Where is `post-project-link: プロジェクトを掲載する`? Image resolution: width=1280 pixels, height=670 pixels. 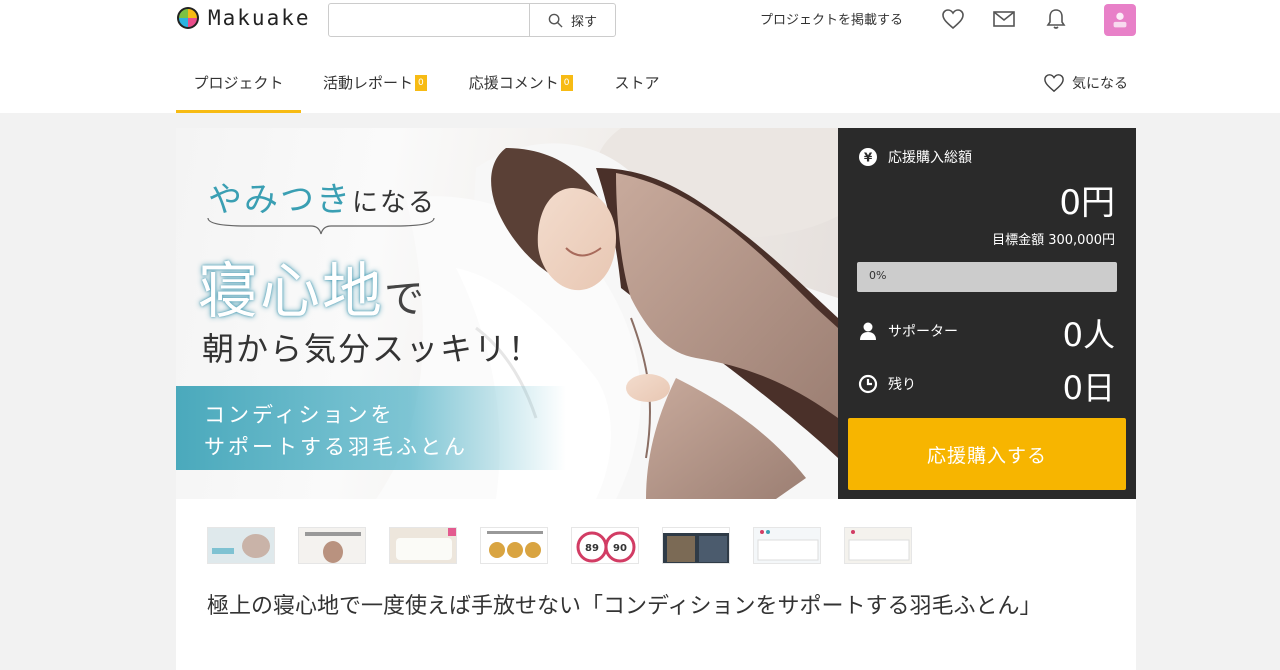 post-project-link: プロジェクトを掲載する is located at coordinates (831, 18).